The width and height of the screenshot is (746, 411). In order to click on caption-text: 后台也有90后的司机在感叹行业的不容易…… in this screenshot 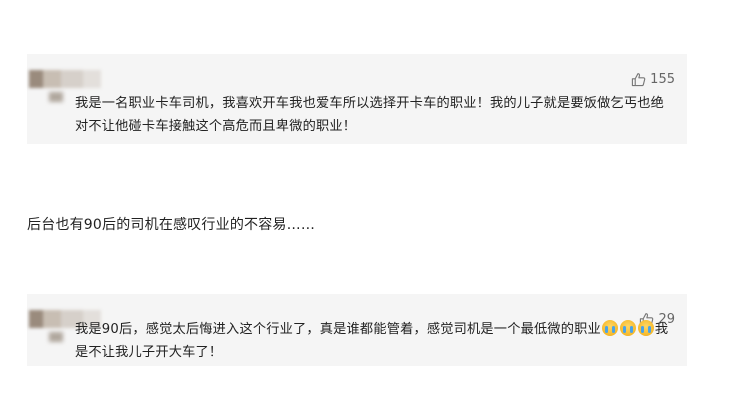, I will do `click(171, 225)`.